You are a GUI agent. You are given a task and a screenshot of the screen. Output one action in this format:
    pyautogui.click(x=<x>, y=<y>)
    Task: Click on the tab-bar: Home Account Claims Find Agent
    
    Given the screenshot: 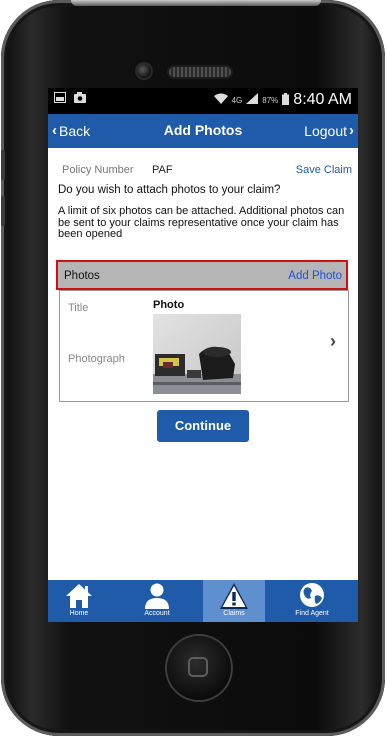 What is the action you would take?
    pyautogui.click(x=203, y=601)
    